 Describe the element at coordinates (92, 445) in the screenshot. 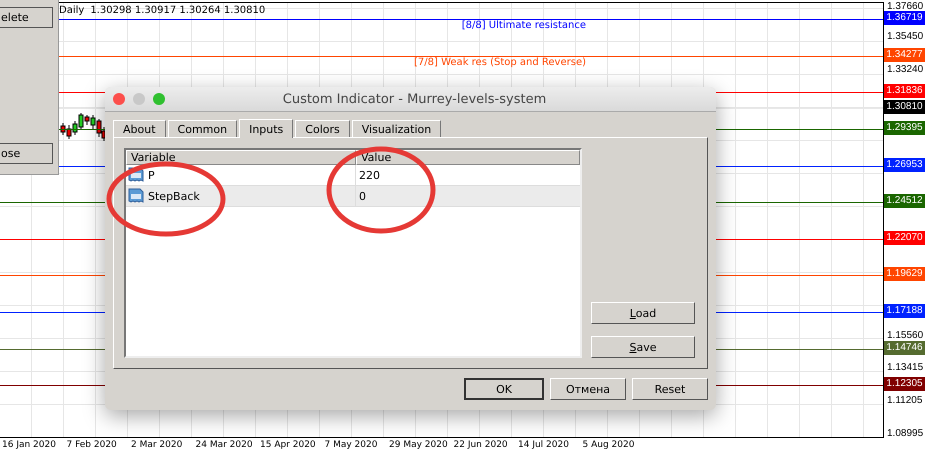

I see `date-label: 7 Feb 2020` at that location.